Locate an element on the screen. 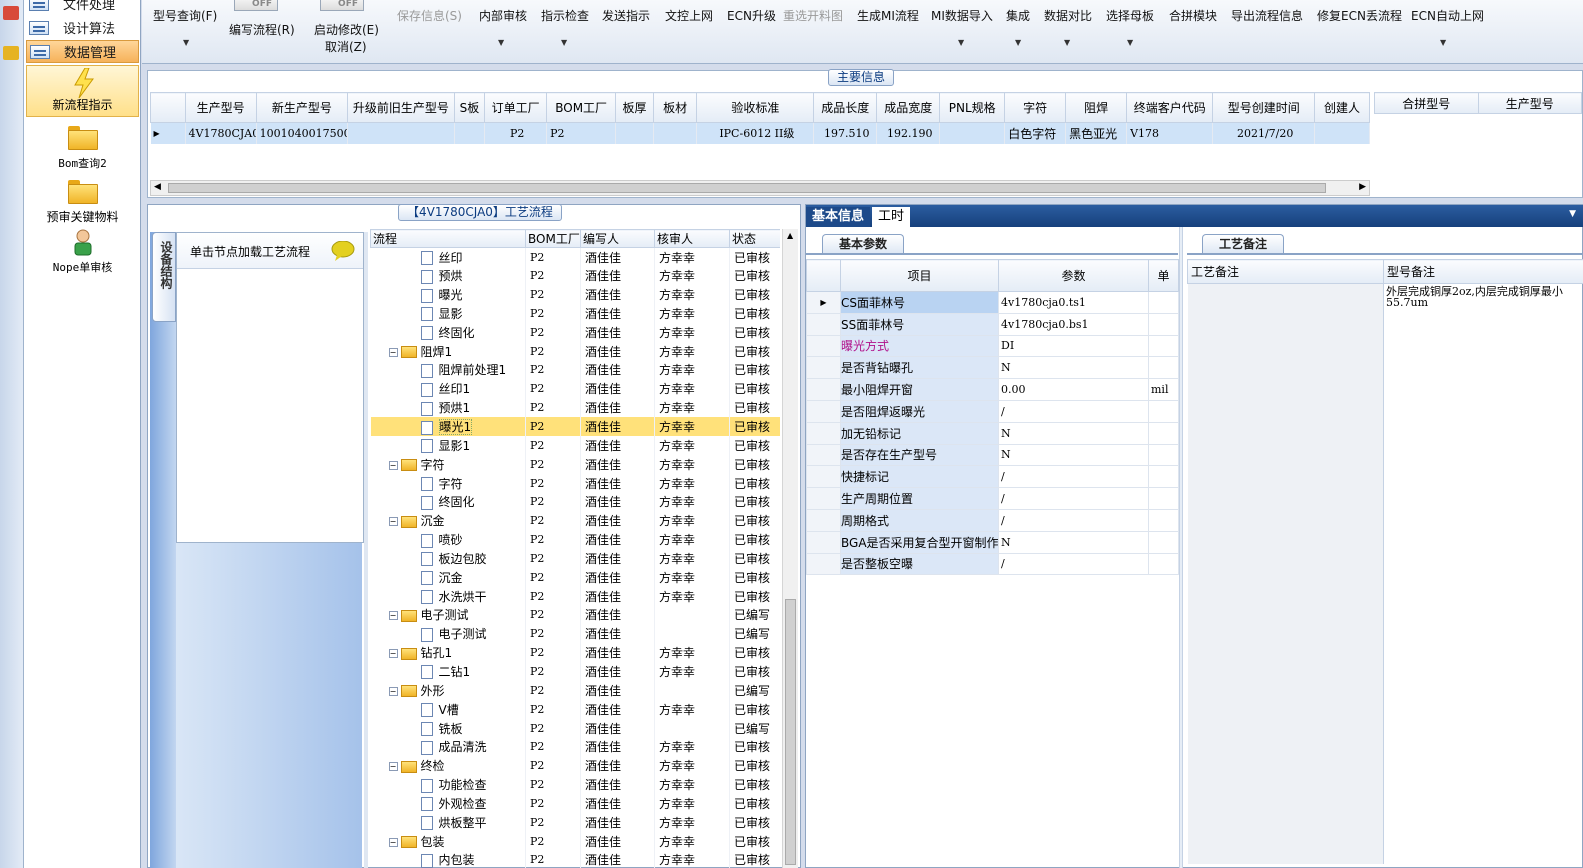 Image resolution: width=1583 pixels, height=868 pixels. col-header: 型号备注 is located at coordinates (1483, 271).